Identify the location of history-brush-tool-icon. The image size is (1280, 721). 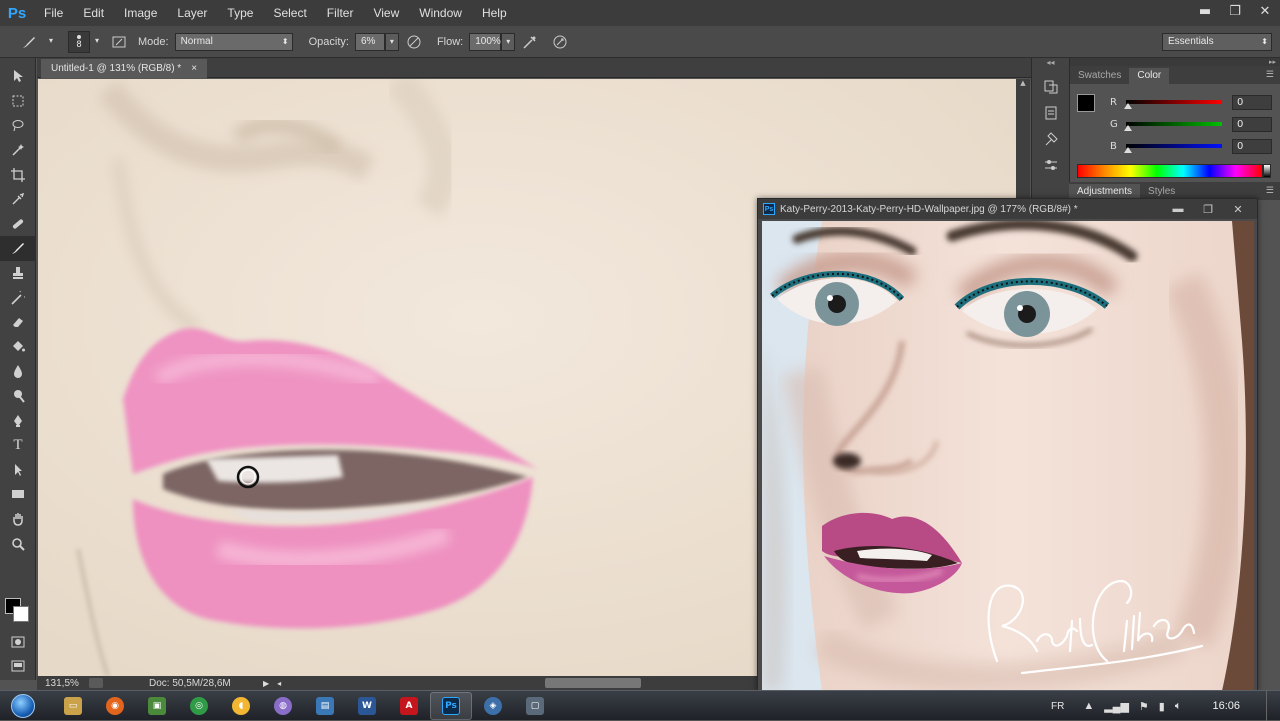
(18, 297).